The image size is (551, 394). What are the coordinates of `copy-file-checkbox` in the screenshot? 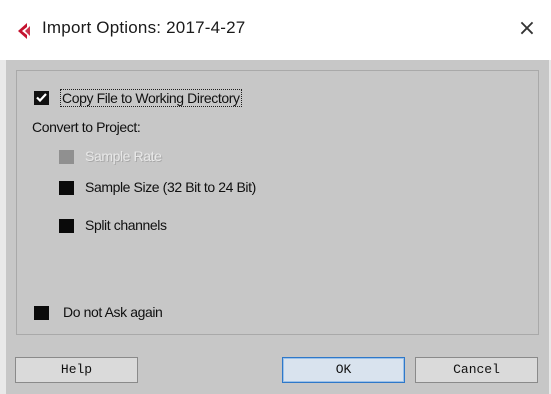 It's located at (41, 98).